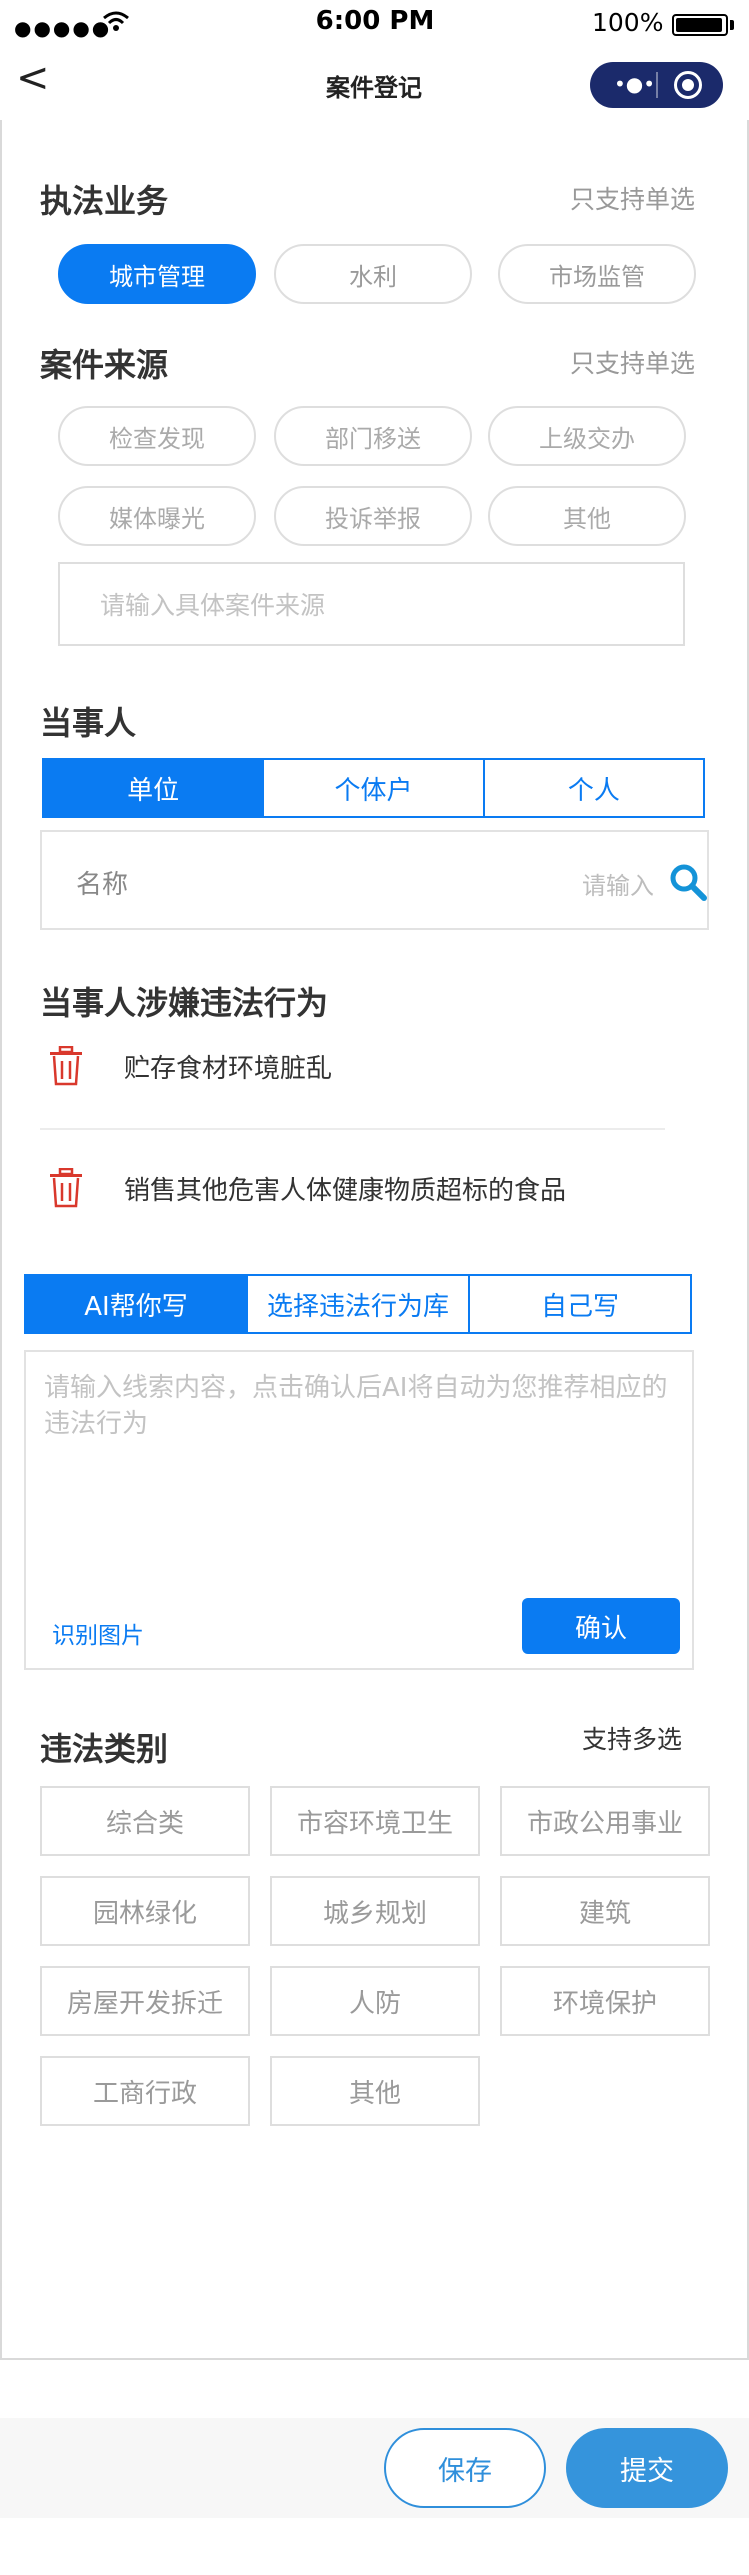  I want to click on party-tabs: 单位 个体户 个人, so click(373, 788).